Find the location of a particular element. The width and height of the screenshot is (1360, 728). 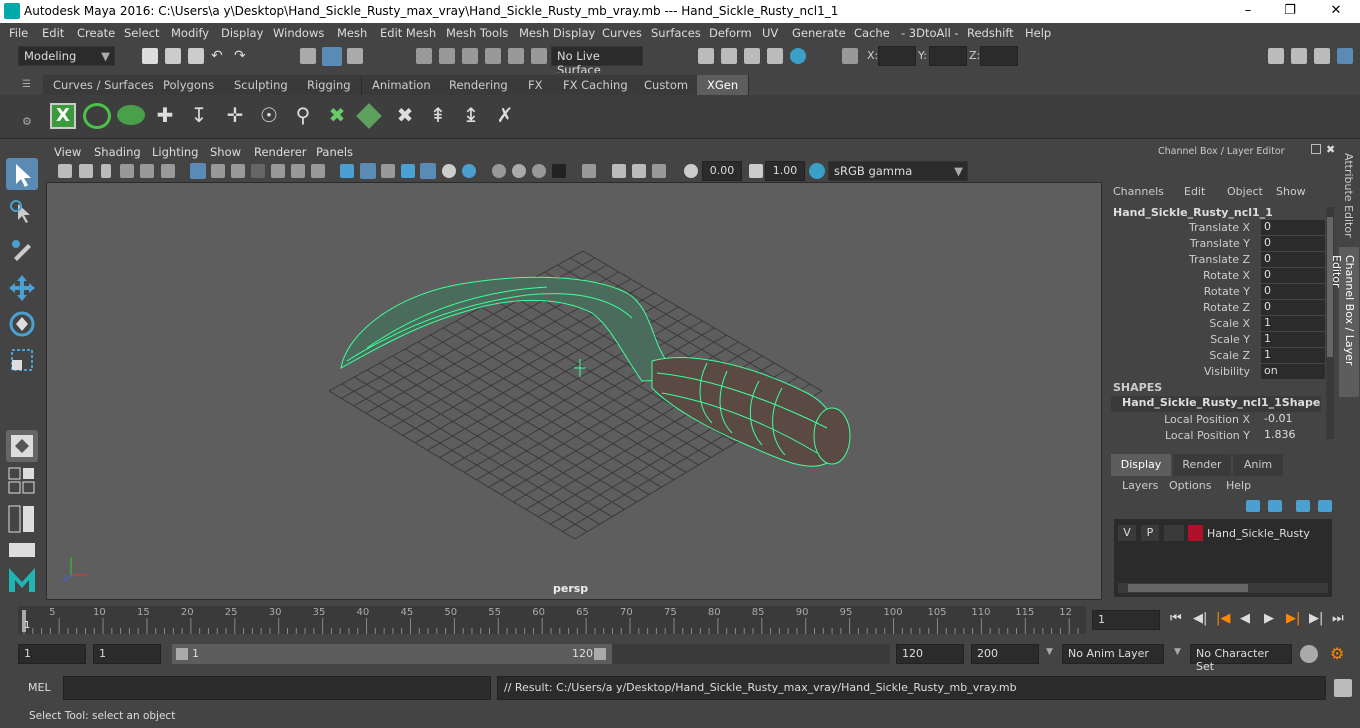

close-panel-icon: ✖ is located at coordinates (1330, 149).